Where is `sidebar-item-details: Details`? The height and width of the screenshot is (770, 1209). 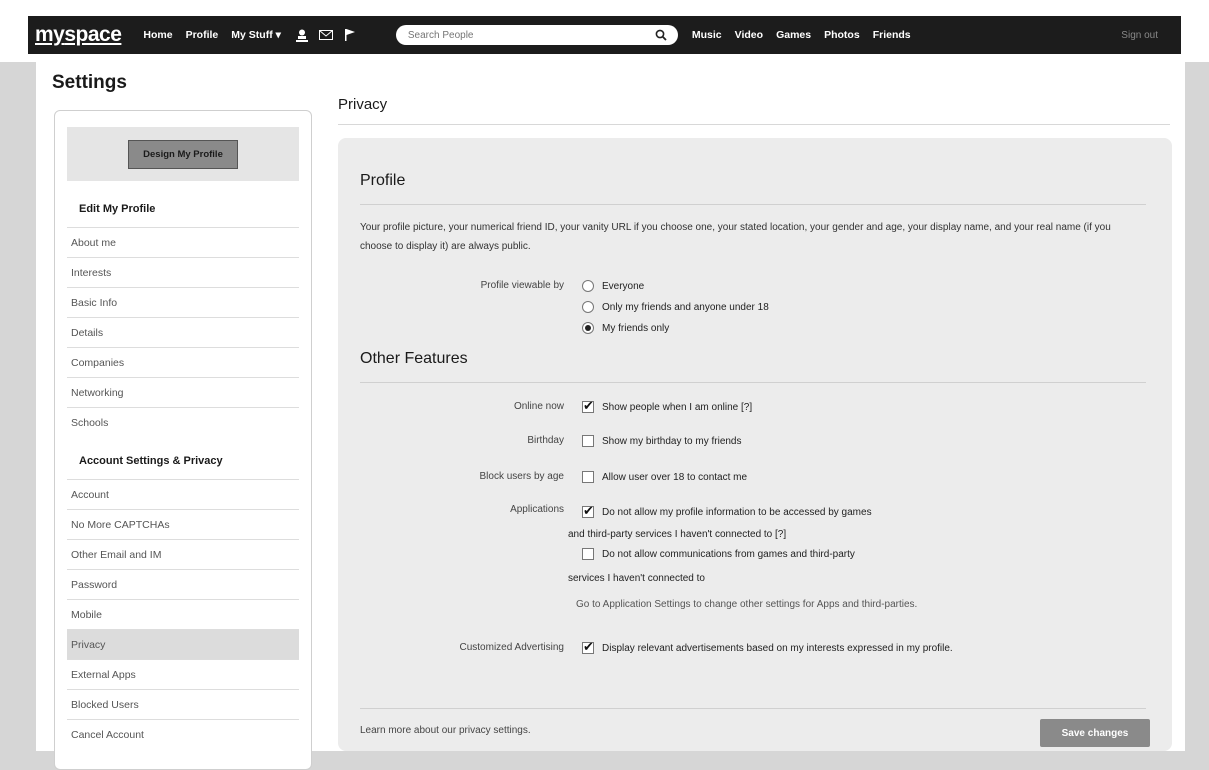 sidebar-item-details: Details is located at coordinates (183, 332).